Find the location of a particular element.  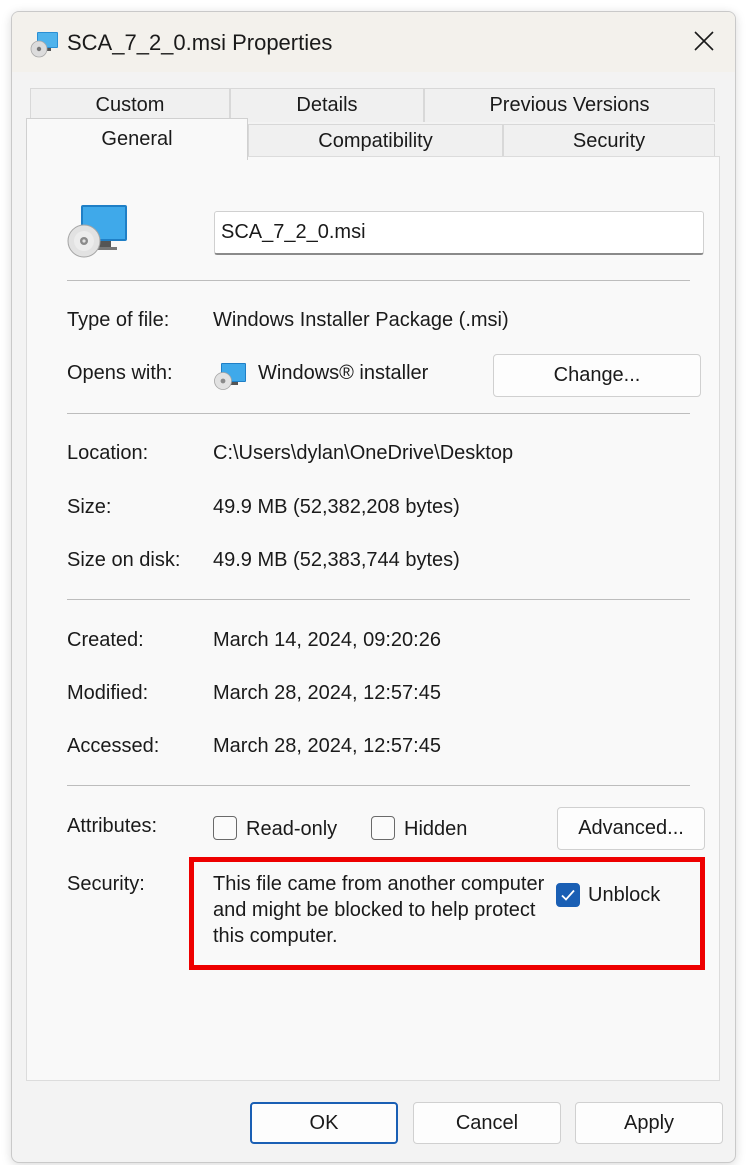

checkmark-icon is located at coordinates (568, 895).